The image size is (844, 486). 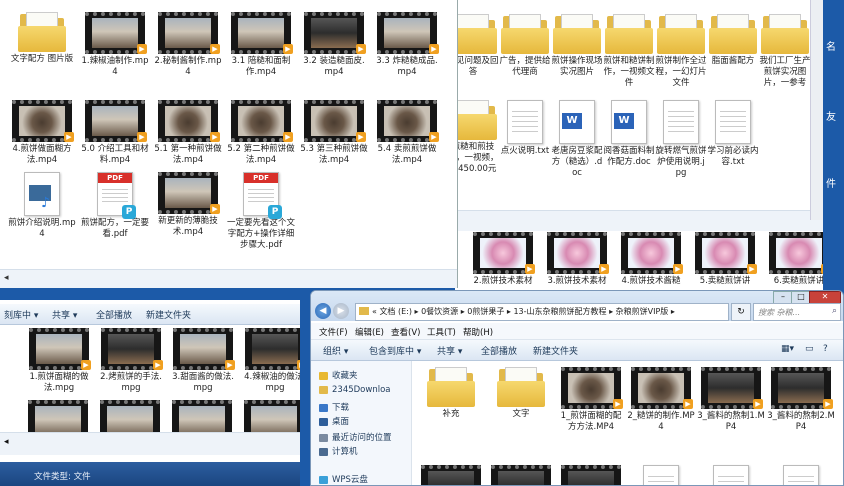 I want to click on video-thumbnail-icon: ▶, so click(x=592, y=388).